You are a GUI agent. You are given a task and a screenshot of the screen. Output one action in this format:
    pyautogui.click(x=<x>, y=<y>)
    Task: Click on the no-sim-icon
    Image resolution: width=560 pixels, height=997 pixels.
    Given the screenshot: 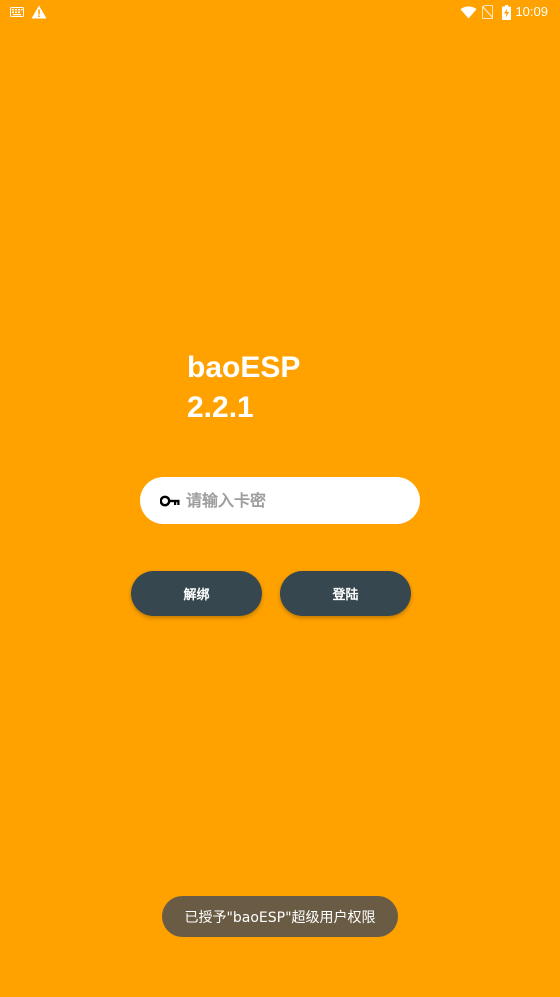 What is the action you would take?
    pyautogui.click(x=487, y=12)
    